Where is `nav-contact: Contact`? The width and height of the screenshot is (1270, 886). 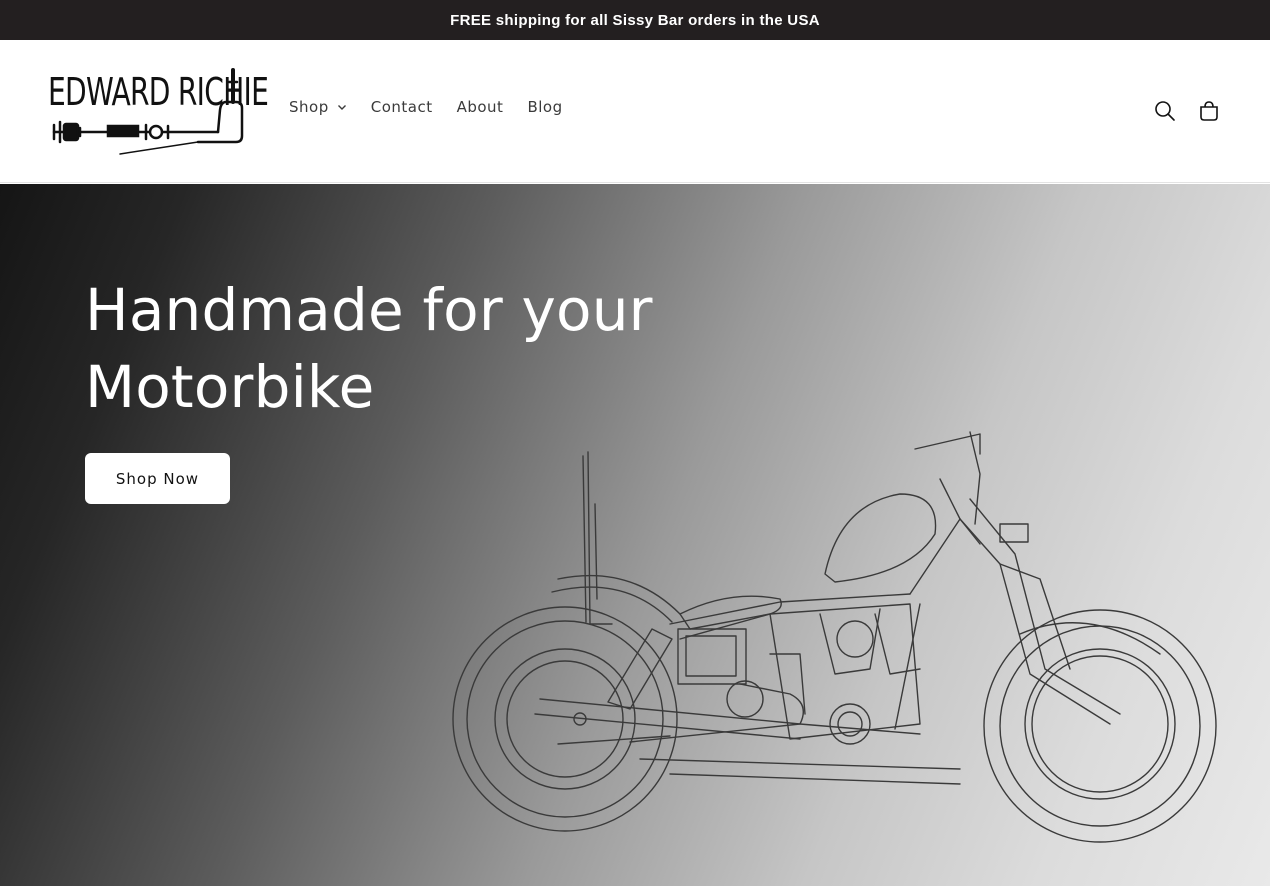
nav-contact: Contact is located at coordinates (402, 107).